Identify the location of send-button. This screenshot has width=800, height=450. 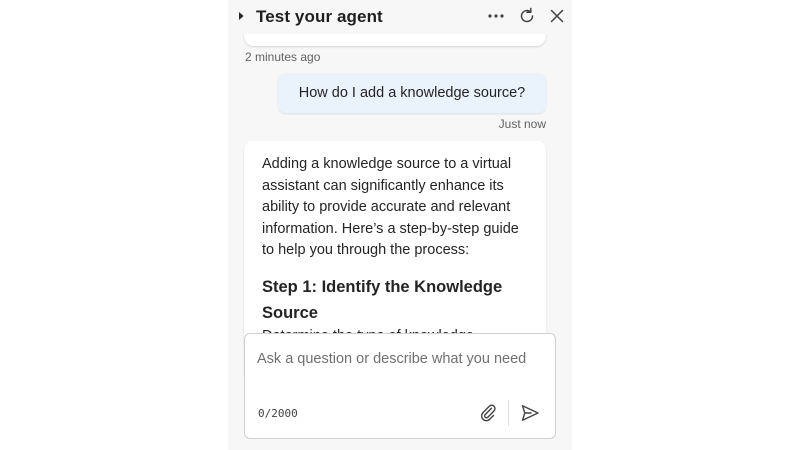
(530, 413).